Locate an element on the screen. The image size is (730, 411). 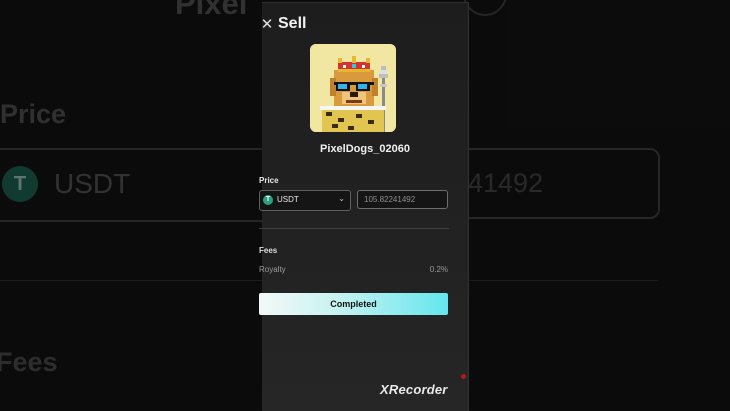
price-input is located at coordinates (402, 199).